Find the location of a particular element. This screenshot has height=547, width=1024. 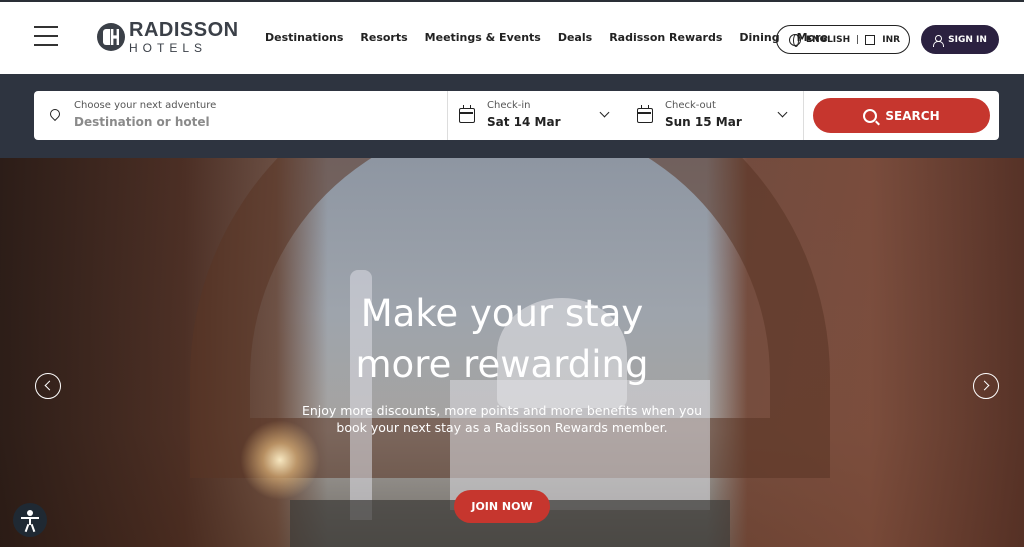

search-button: SEARCH is located at coordinates (901, 115).